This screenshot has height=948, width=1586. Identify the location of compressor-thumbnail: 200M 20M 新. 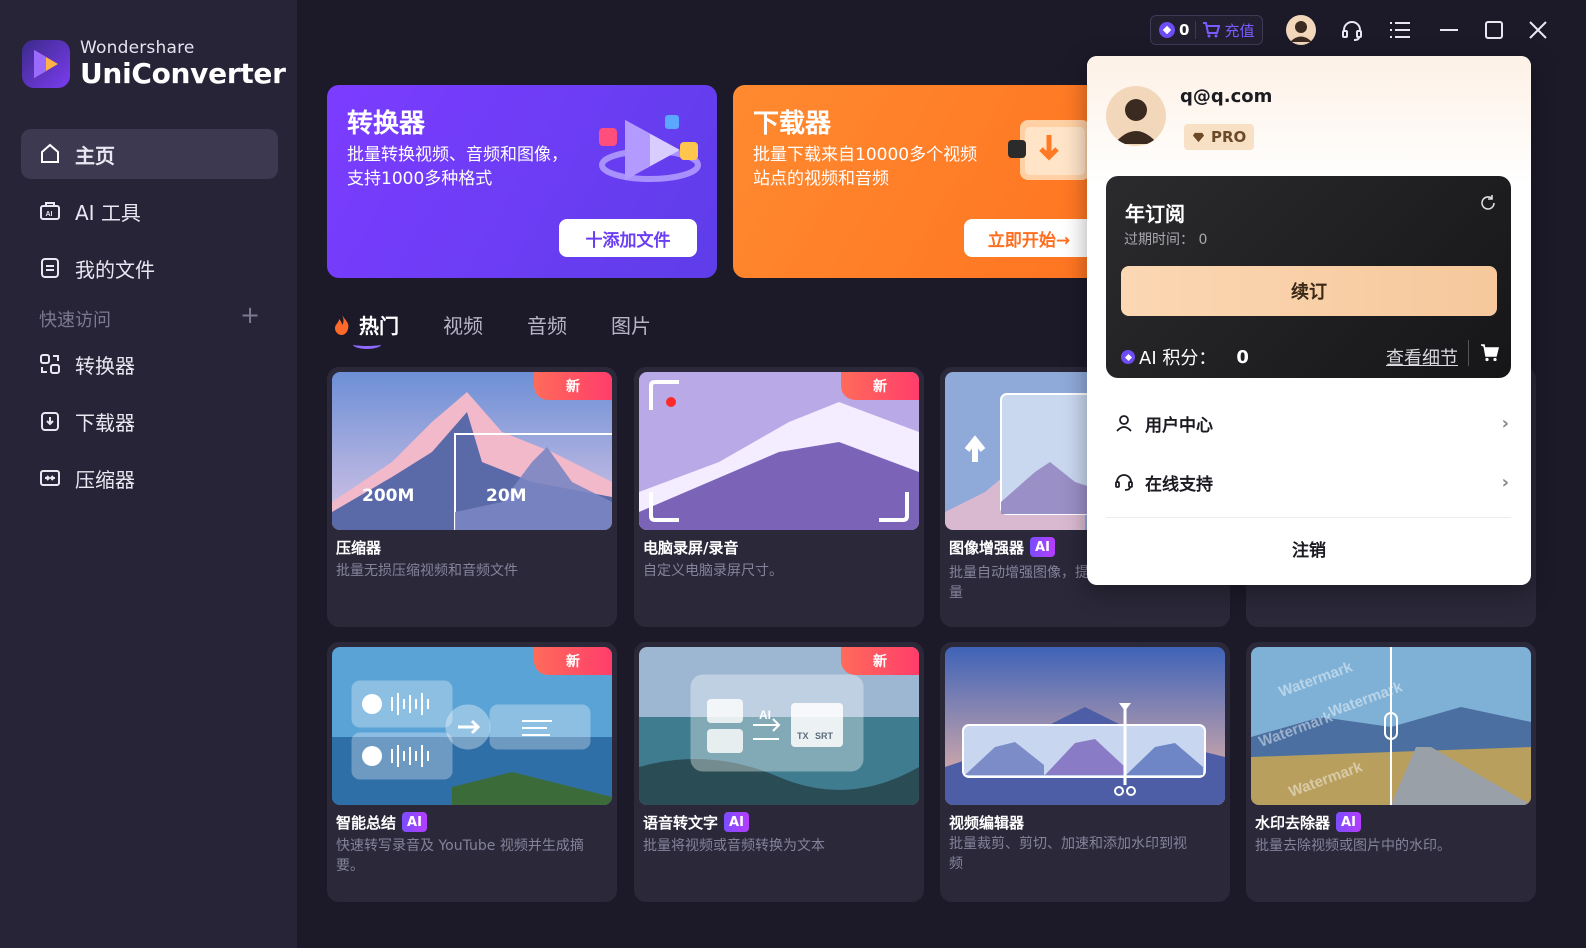
(472, 451).